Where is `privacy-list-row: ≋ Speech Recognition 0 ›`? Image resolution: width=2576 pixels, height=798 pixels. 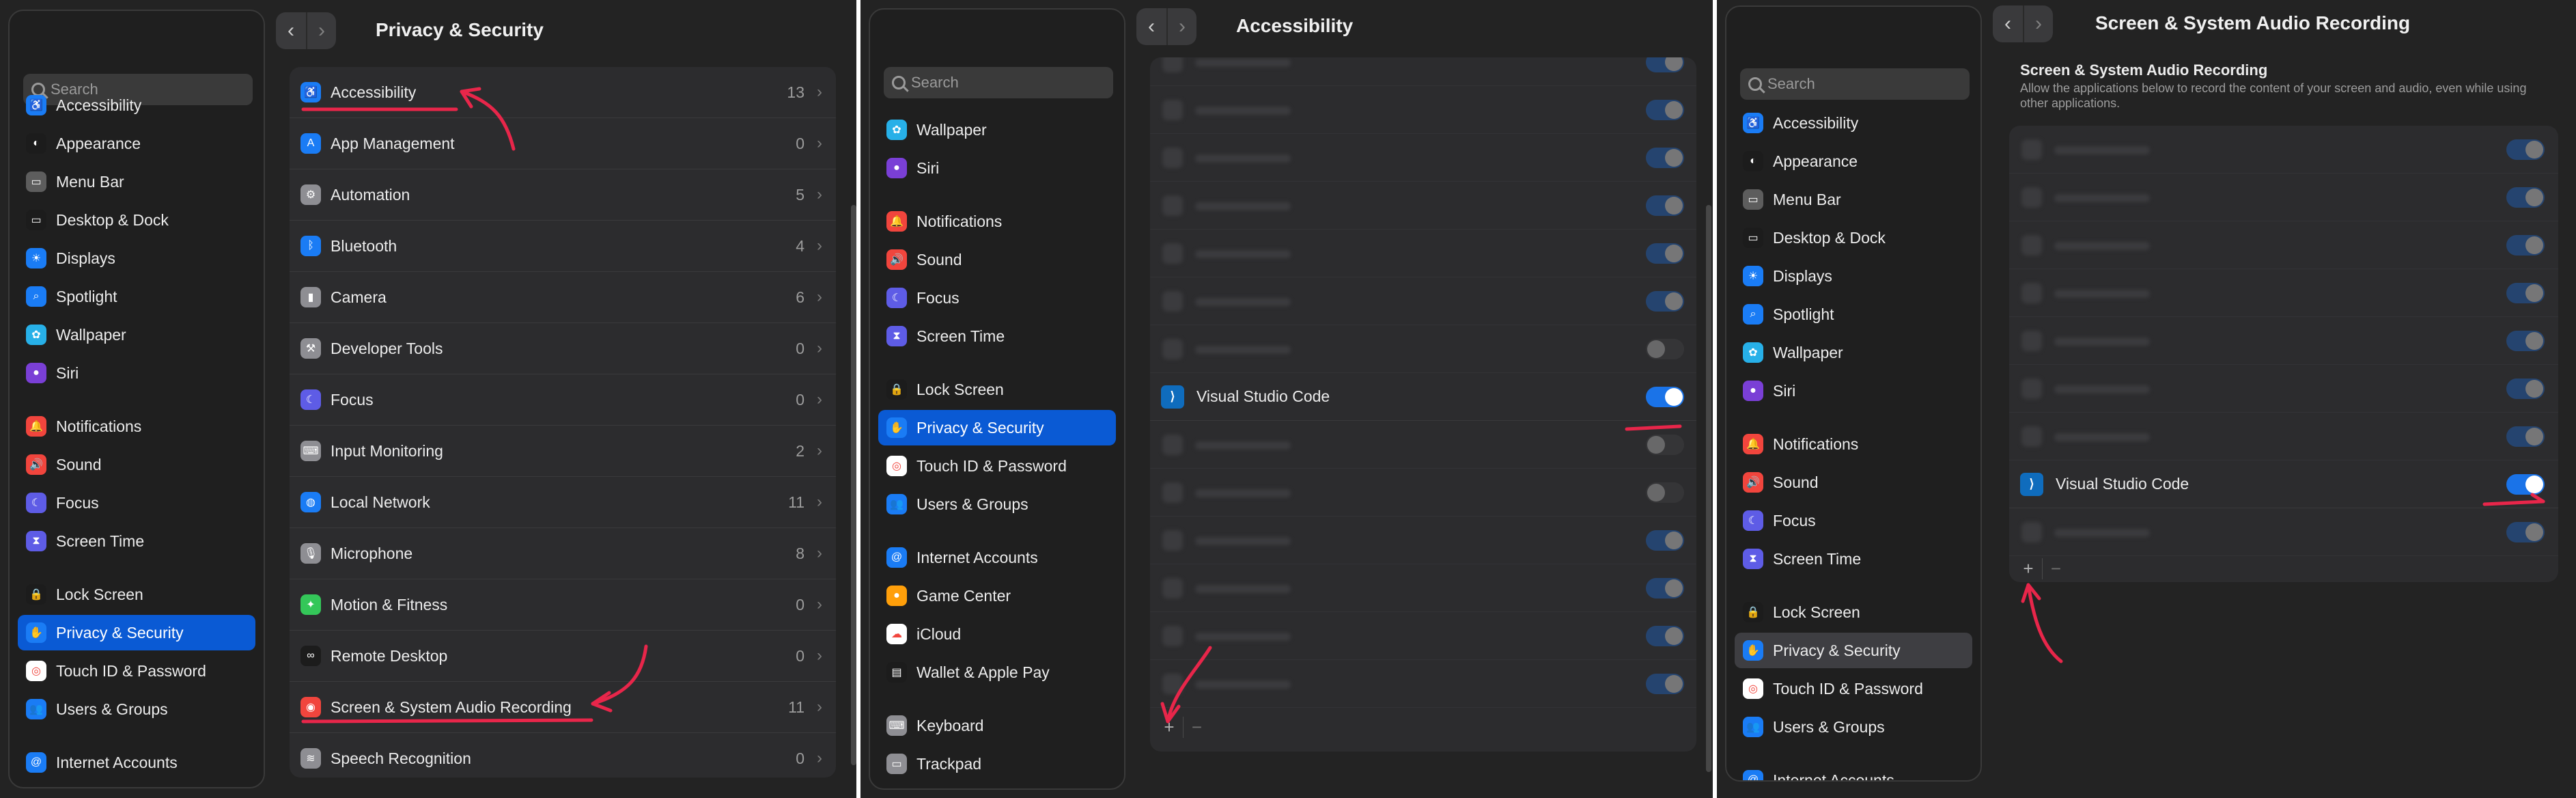
privacy-list-row: ≋ Speech Recognition 0 › is located at coordinates (563, 755).